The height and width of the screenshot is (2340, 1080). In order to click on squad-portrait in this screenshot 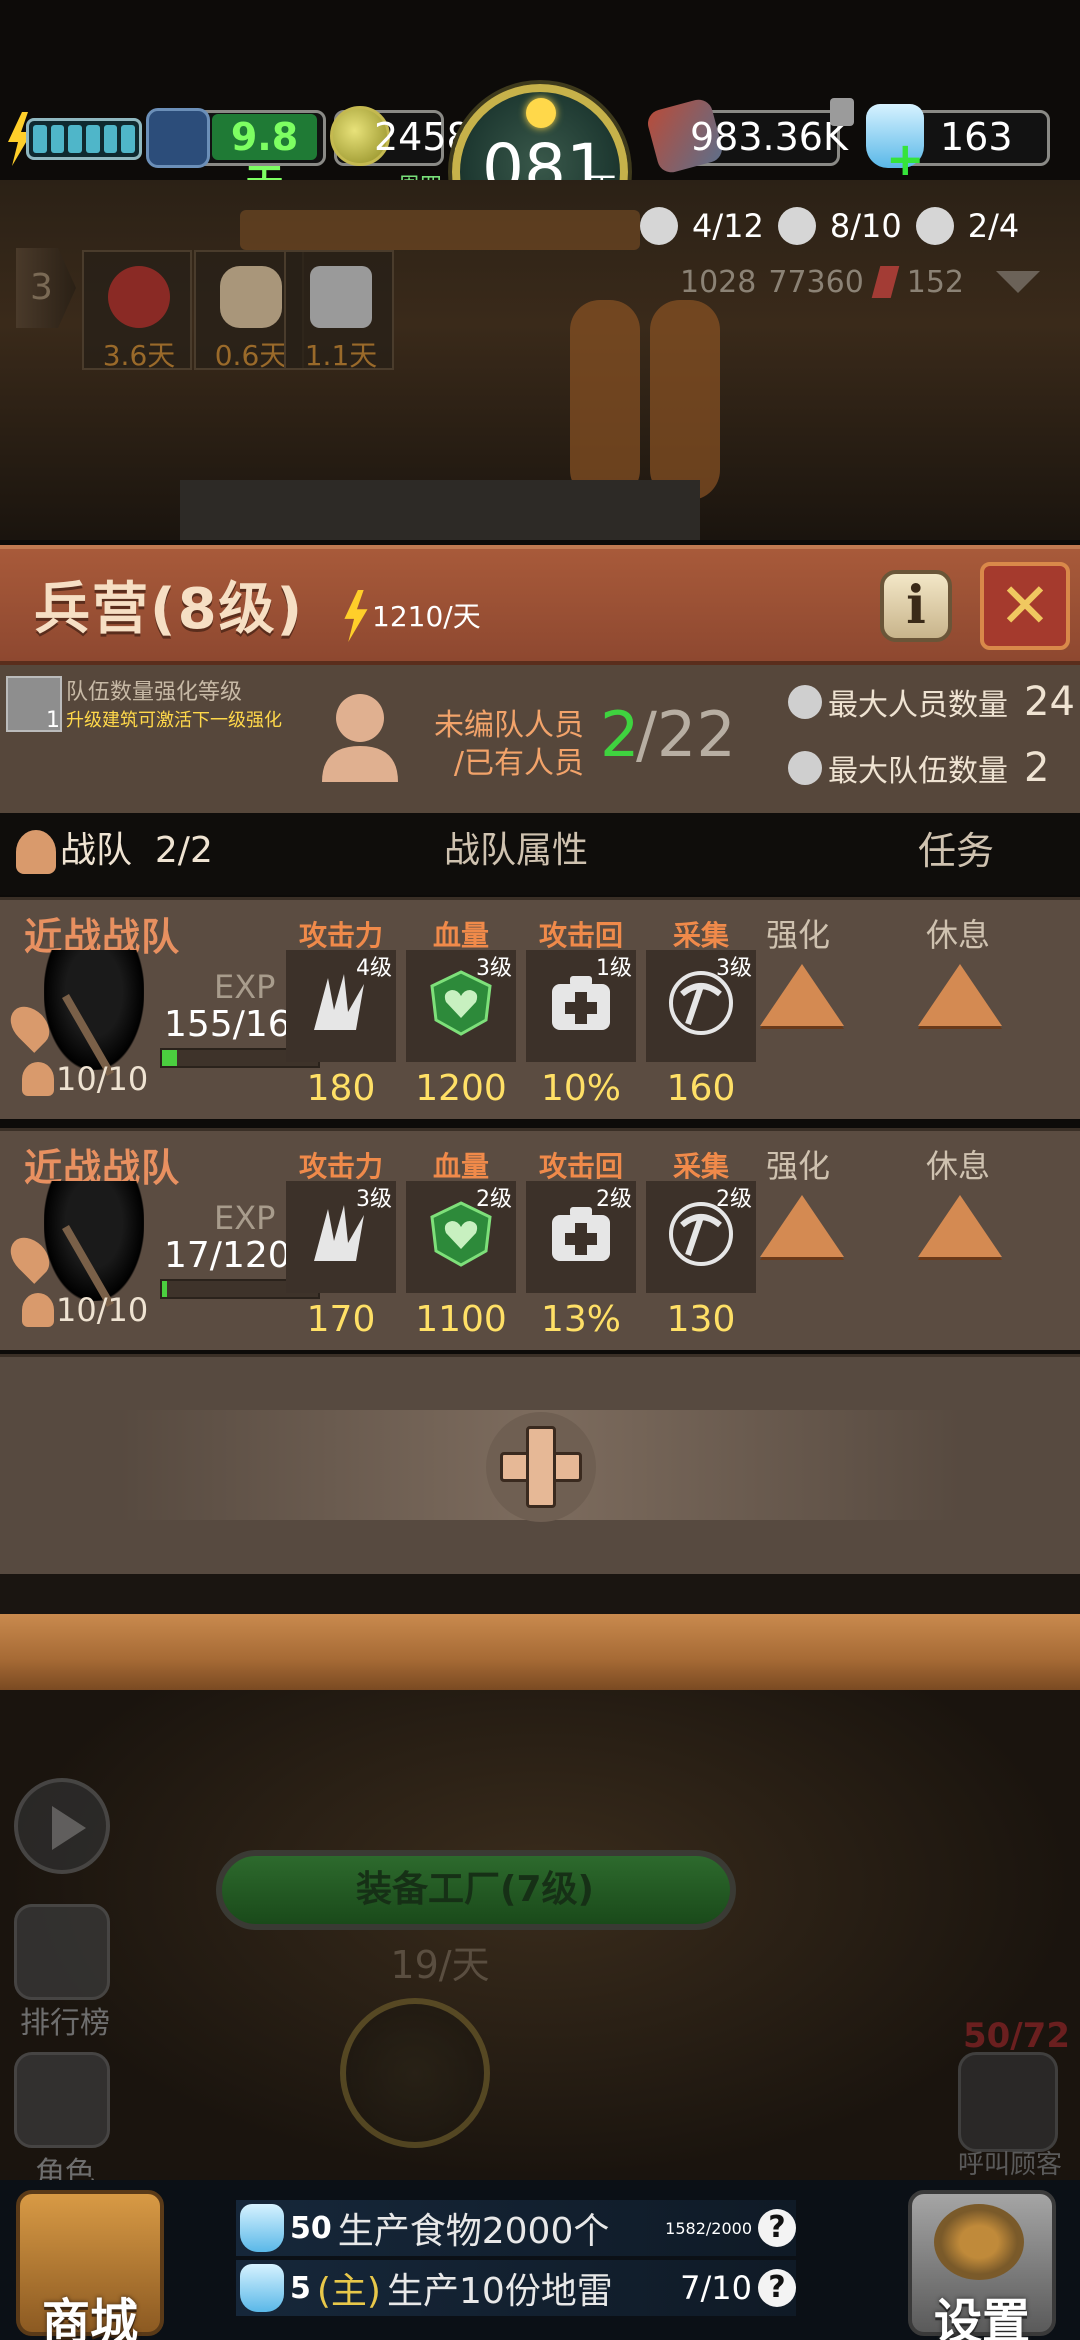, I will do `click(94, 1013)`.